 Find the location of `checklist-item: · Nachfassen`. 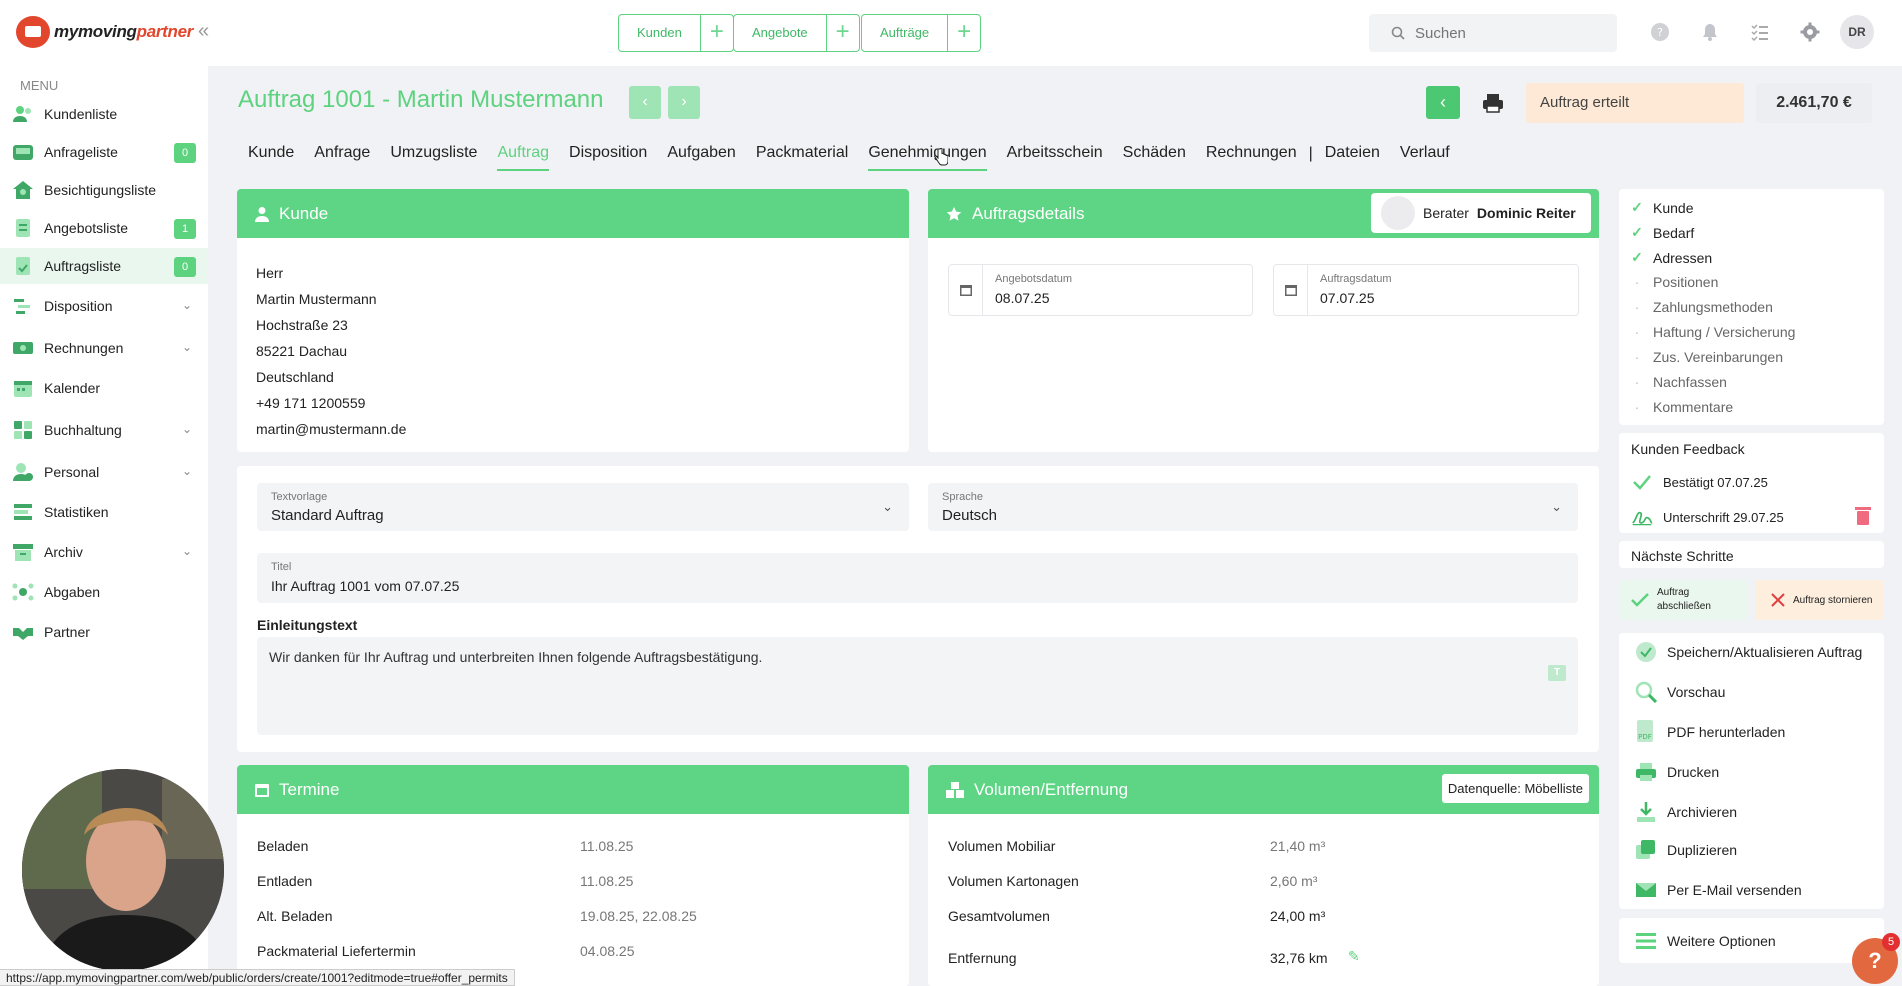

checklist-item: · Nachfassen is located at coordinates (1679, 382).